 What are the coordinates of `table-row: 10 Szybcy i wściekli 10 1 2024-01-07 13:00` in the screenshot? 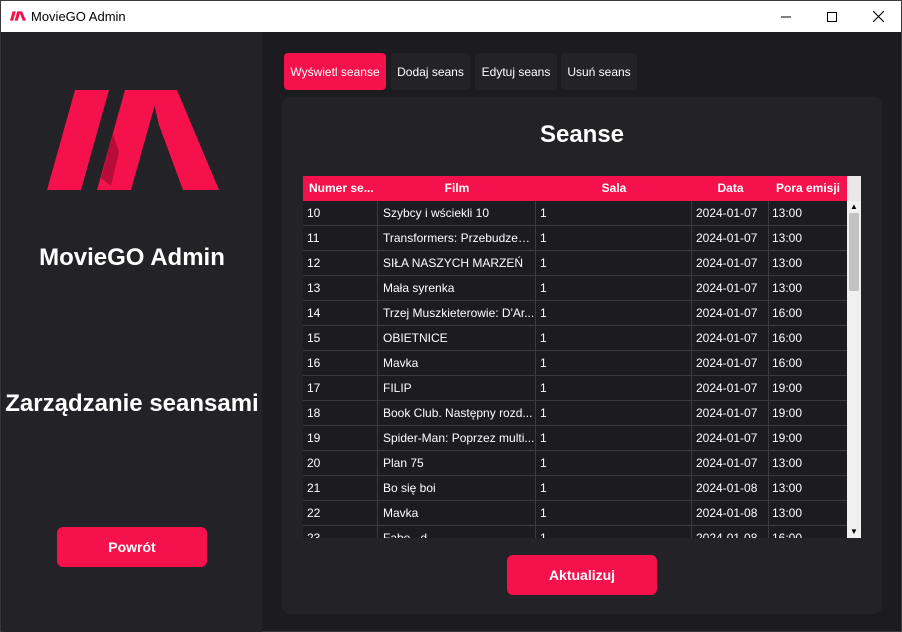 It's located at (575, 213).